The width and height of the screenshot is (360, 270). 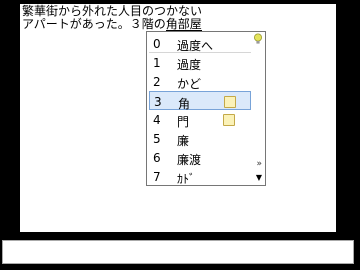 What do you see at coordinates (348, 135) in the screenshot?
I see `letterbox-right` at bounding box center [348, 135].